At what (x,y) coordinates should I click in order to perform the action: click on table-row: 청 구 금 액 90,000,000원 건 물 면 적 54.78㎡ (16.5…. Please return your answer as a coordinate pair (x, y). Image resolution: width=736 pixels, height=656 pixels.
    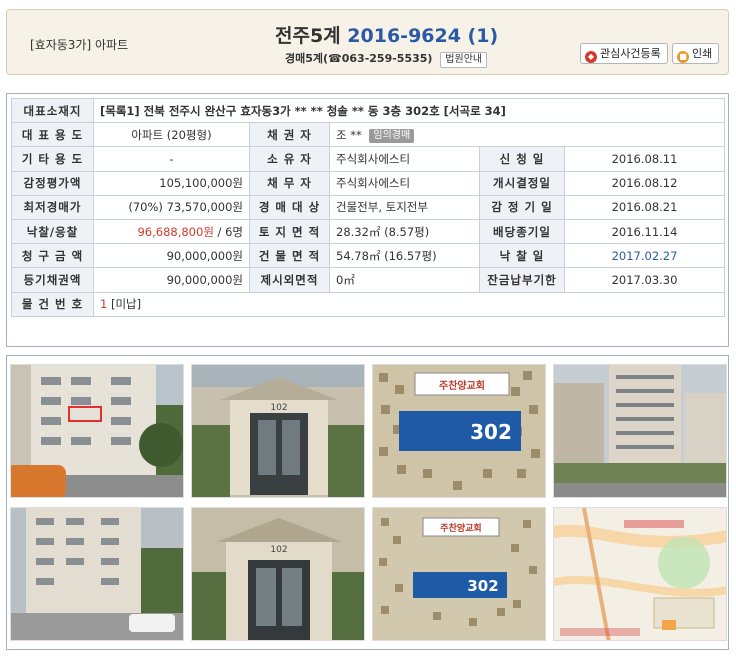
    Looking at the image, I should click on (368, 256).